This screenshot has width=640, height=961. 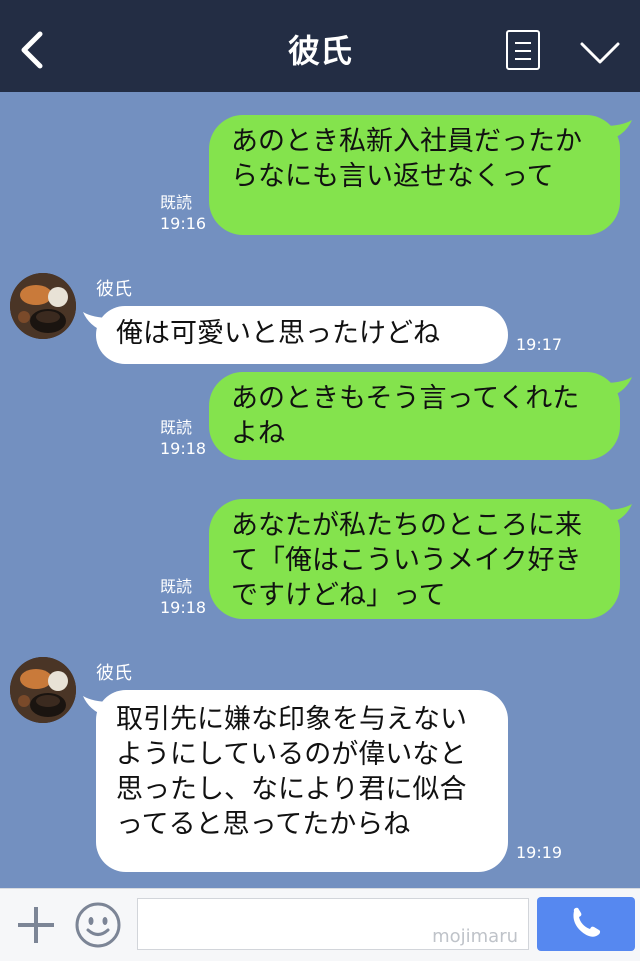 What do you see at coordinates (539, 344) in the screenshot?
I see `message-time: 19:17` at bounding box center [539, 344].